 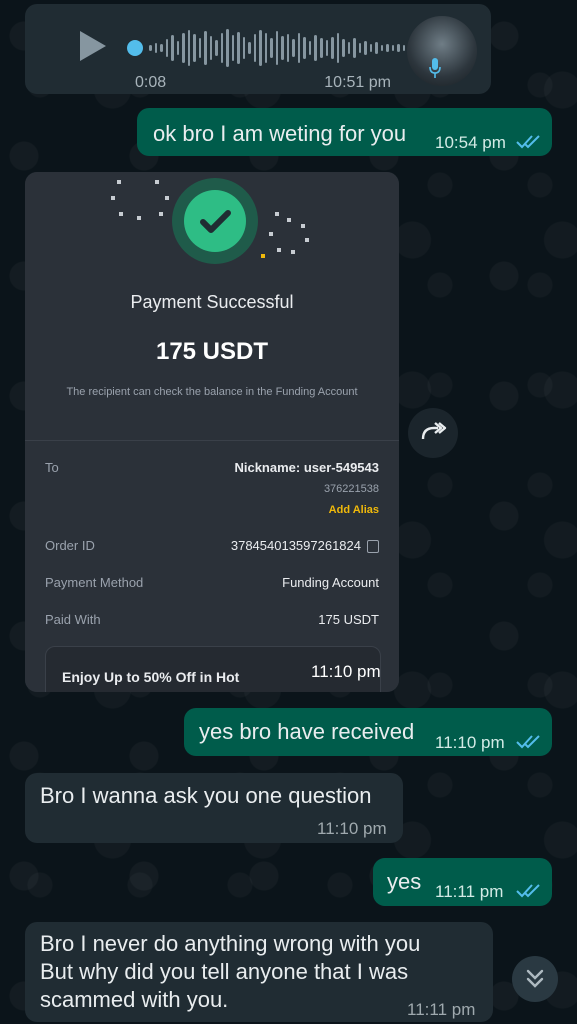 What do you see at coordinates (212, 440) in the screenshot?
I see `divider` at bounding box center [212, 440].